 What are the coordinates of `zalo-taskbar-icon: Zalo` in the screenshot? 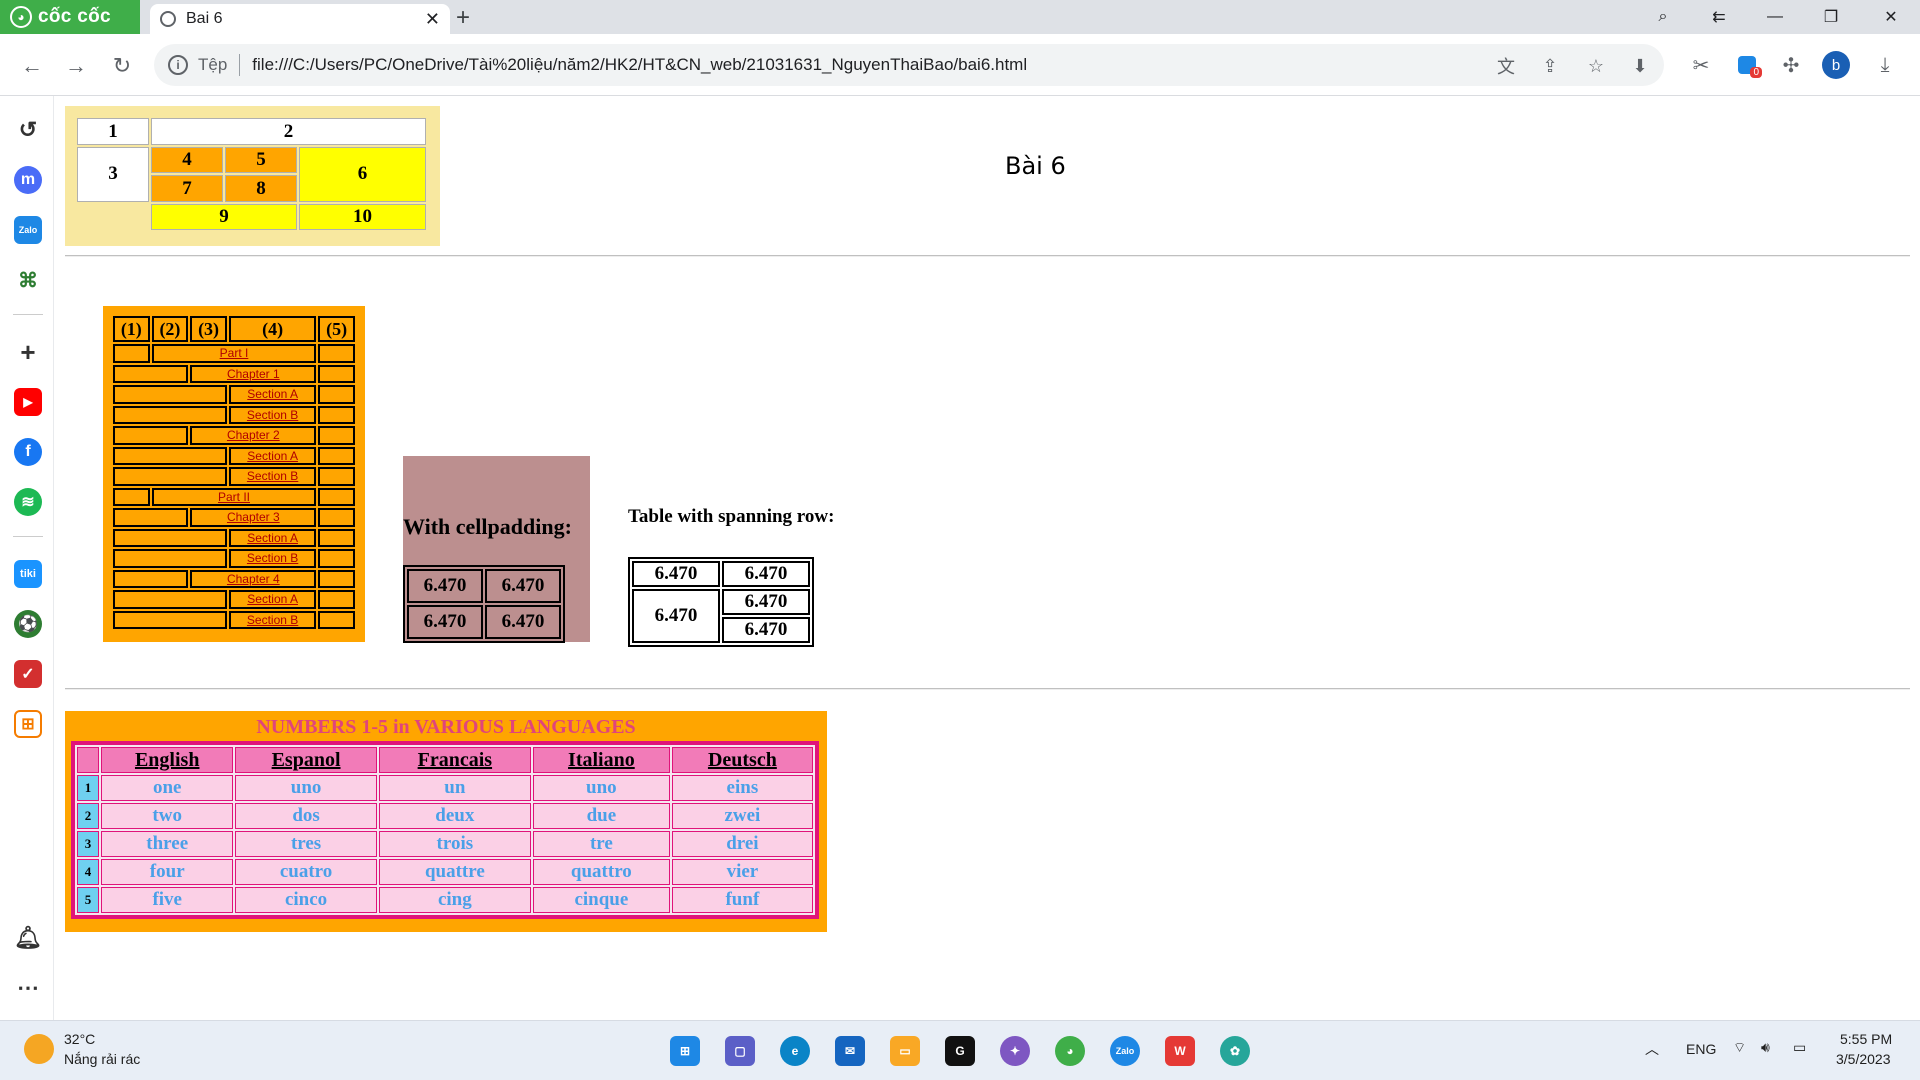 It's located at (1125, 1051).